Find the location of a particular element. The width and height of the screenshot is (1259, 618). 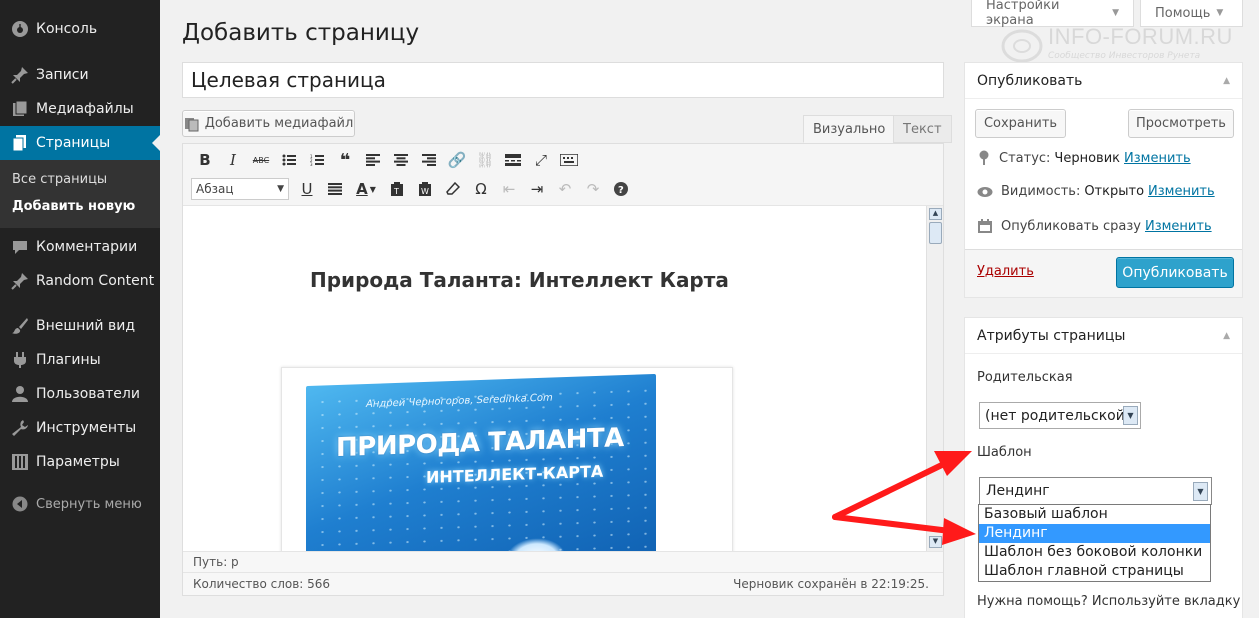

publish-box-header: Опубликовать ▲ is located at coordinates (1103, 81).